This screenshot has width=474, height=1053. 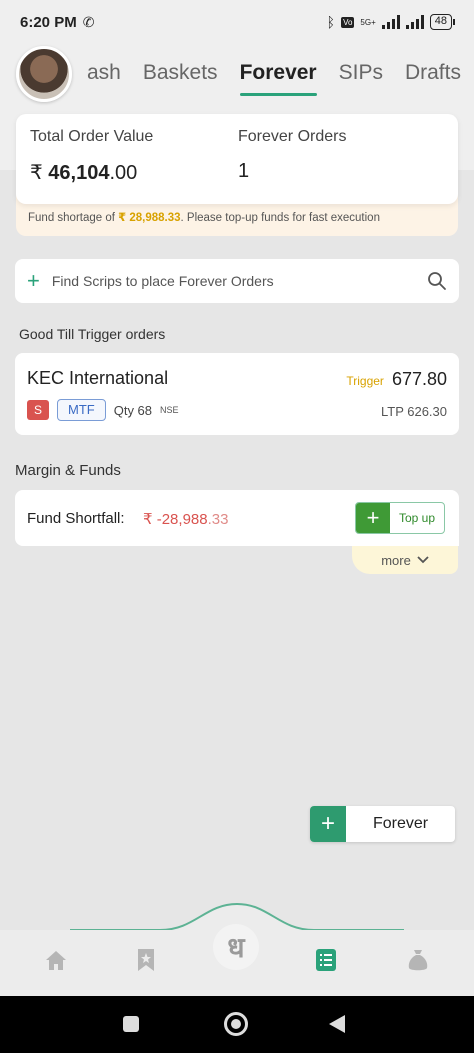 I want to click on fund-shortfall-main: -28,988, so click(x=182, y=519).